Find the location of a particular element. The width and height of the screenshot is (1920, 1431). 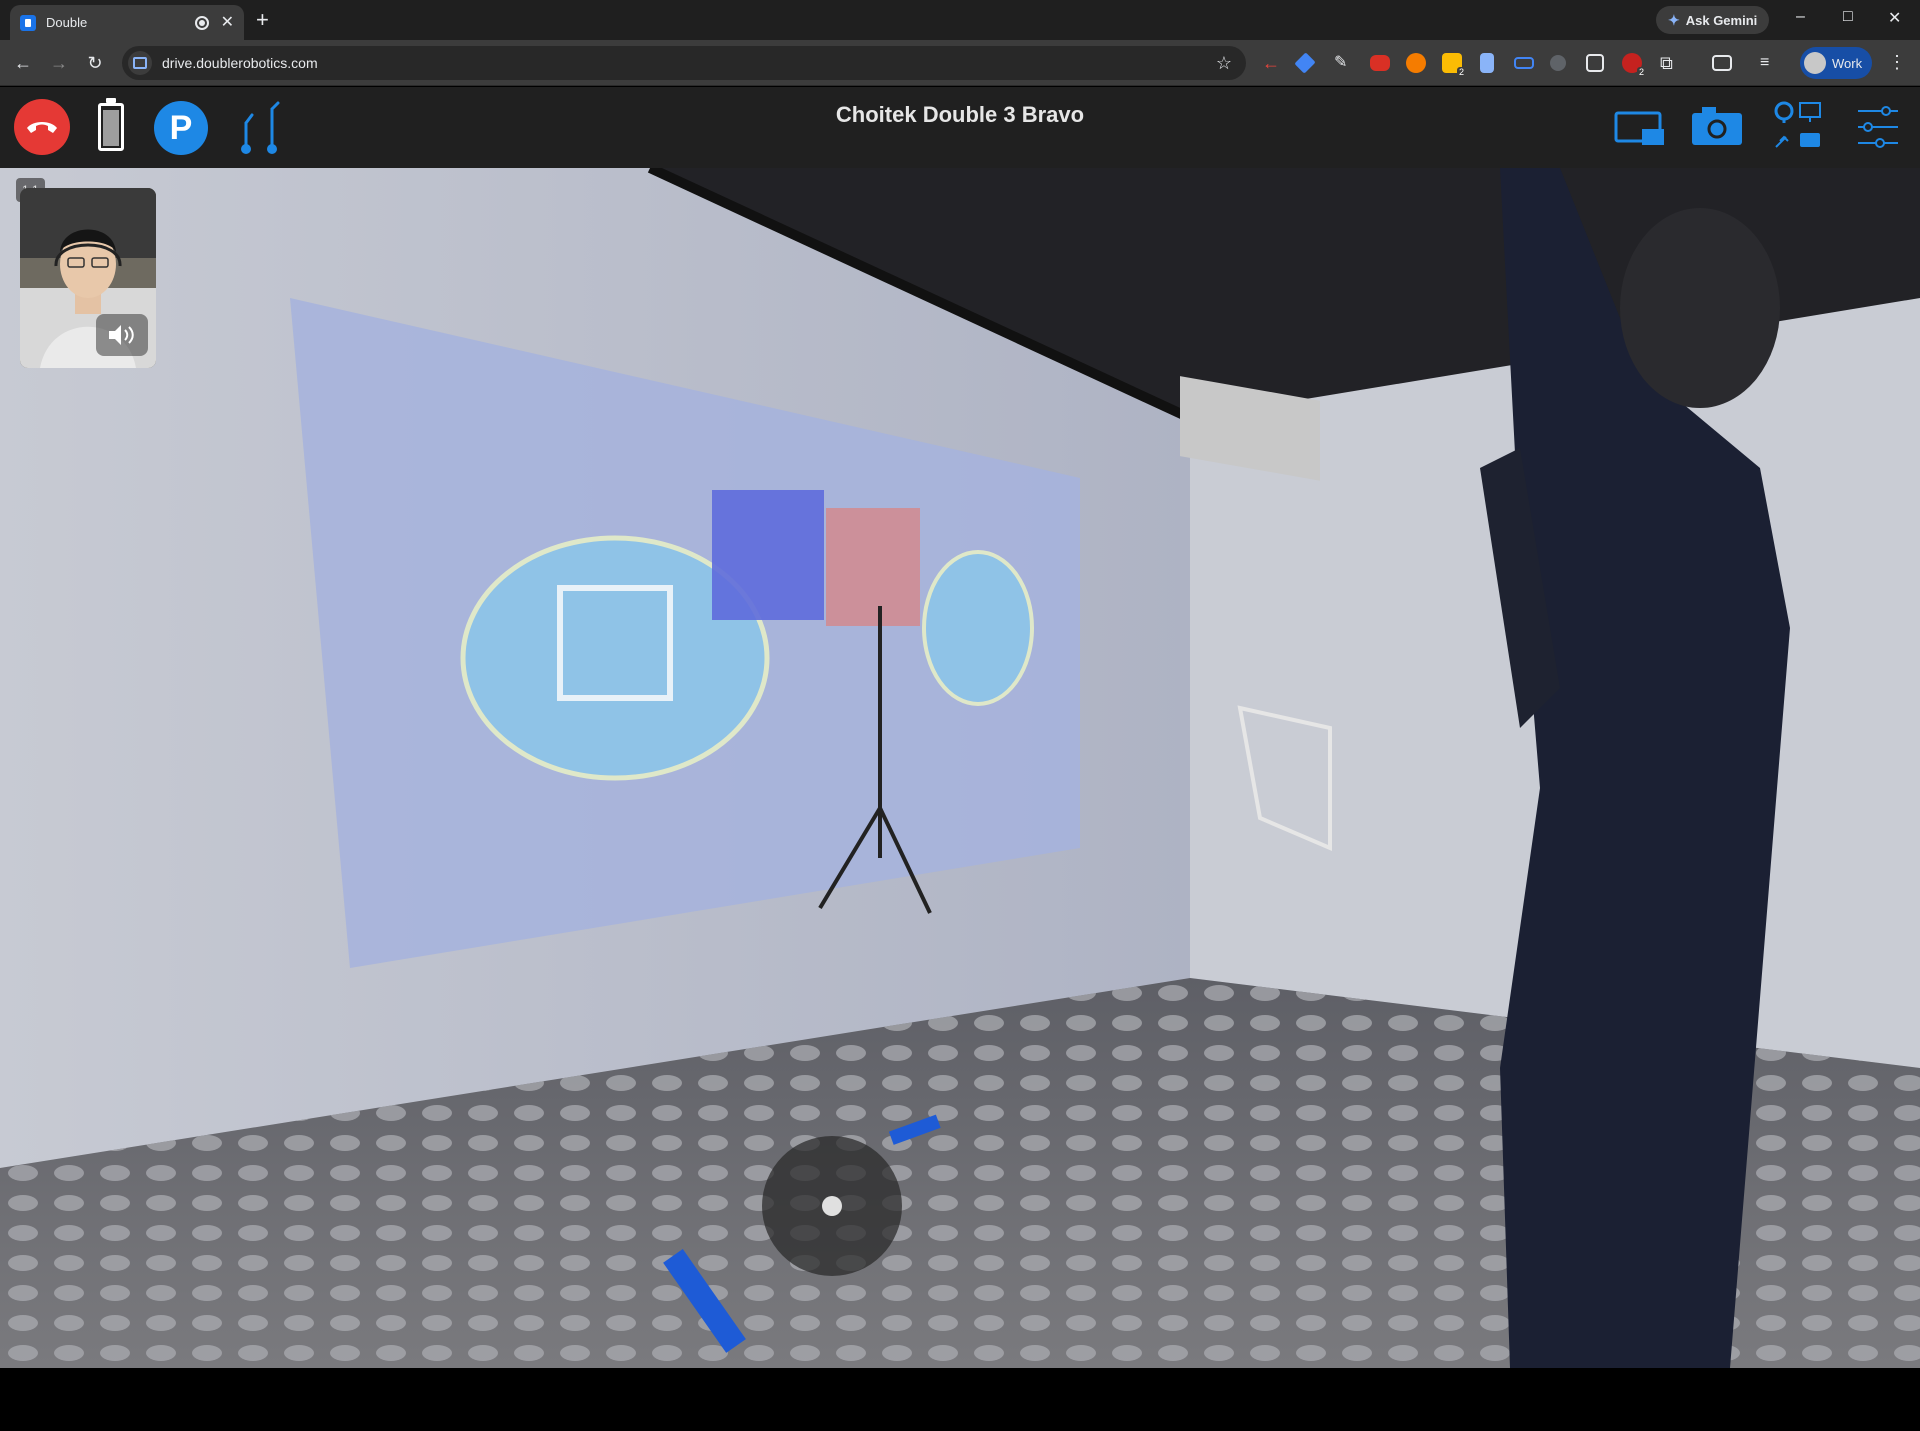

battery-indicator is located at coordinates (111, 124).